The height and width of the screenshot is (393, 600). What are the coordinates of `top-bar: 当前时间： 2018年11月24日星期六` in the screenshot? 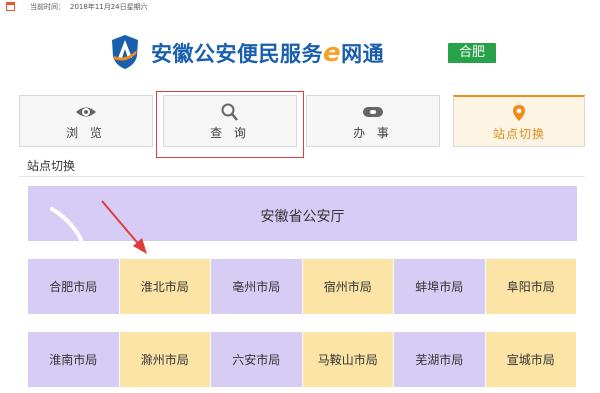 It's located at (300, 7).